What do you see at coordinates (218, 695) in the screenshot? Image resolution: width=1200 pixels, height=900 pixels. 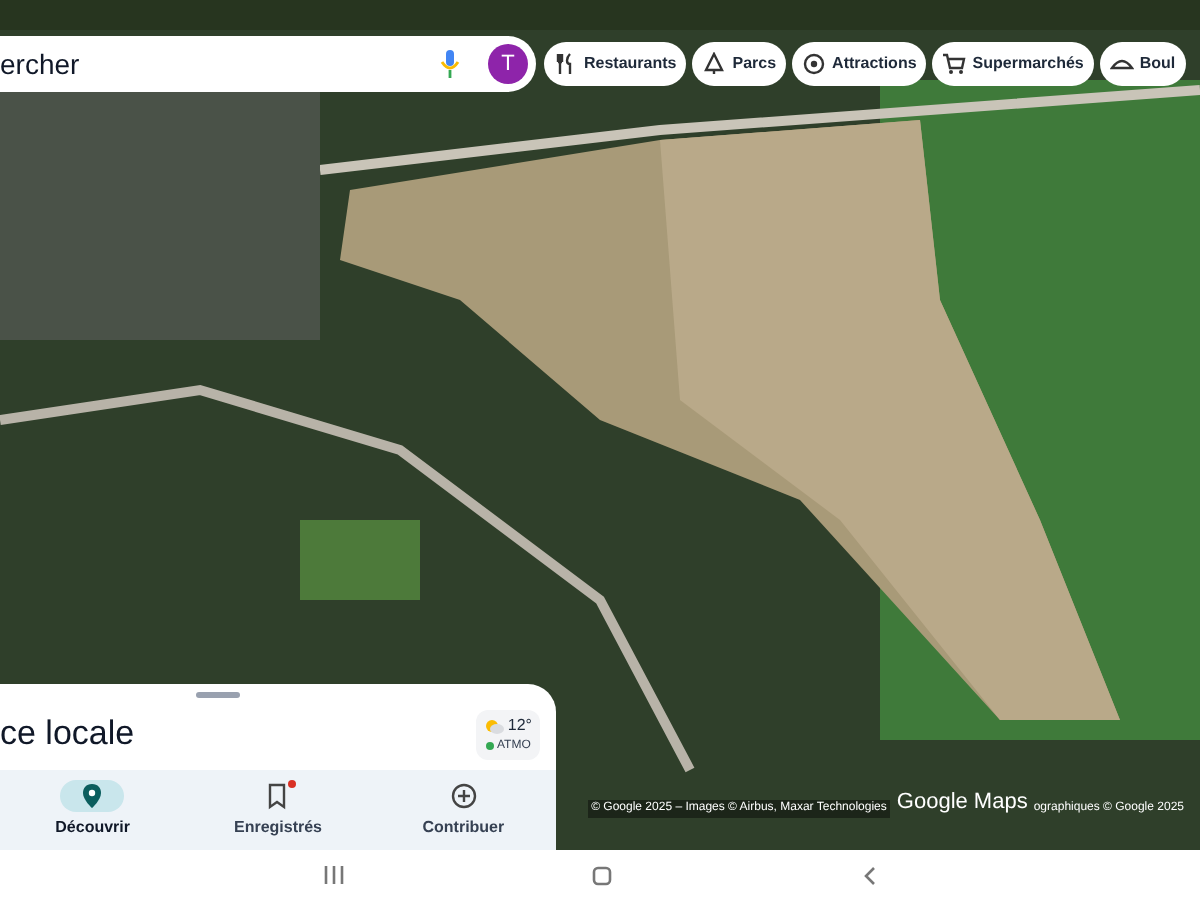 I see `drag-handle` at bounding box center [218, 695].